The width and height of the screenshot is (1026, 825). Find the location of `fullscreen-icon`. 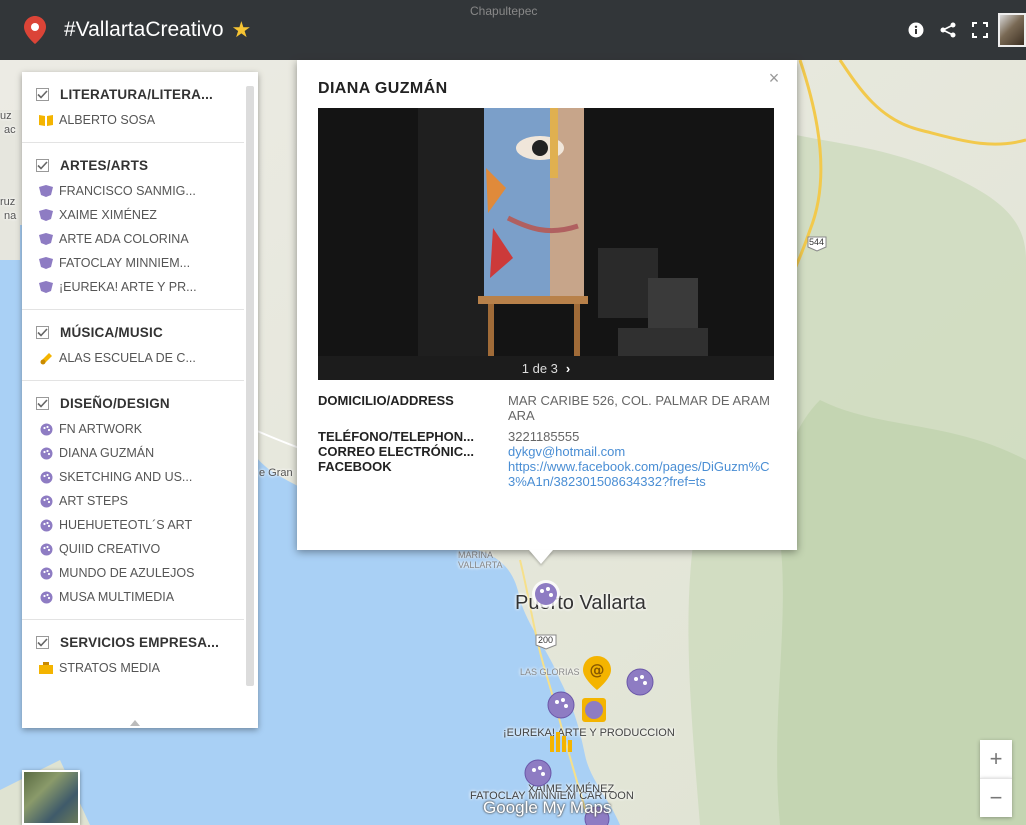

fullscreen-icon is located at coordinates (980, 30).